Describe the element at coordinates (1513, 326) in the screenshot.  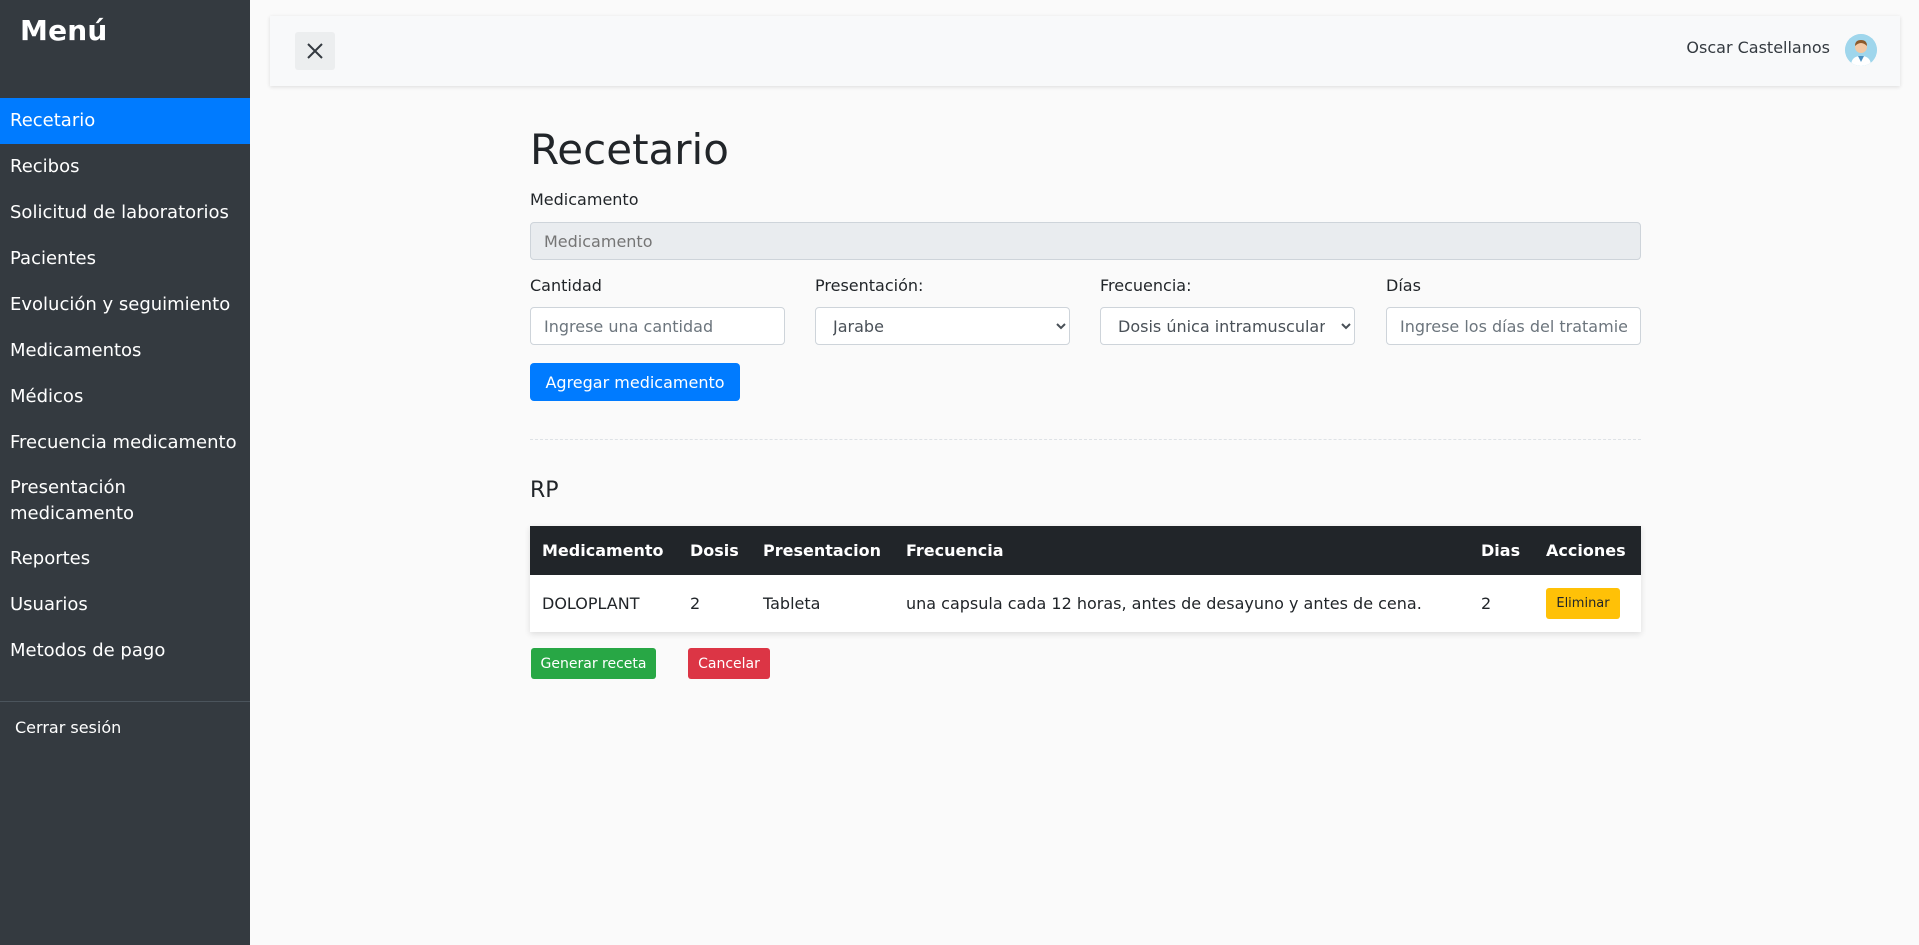
I see `dias-input` at that location.